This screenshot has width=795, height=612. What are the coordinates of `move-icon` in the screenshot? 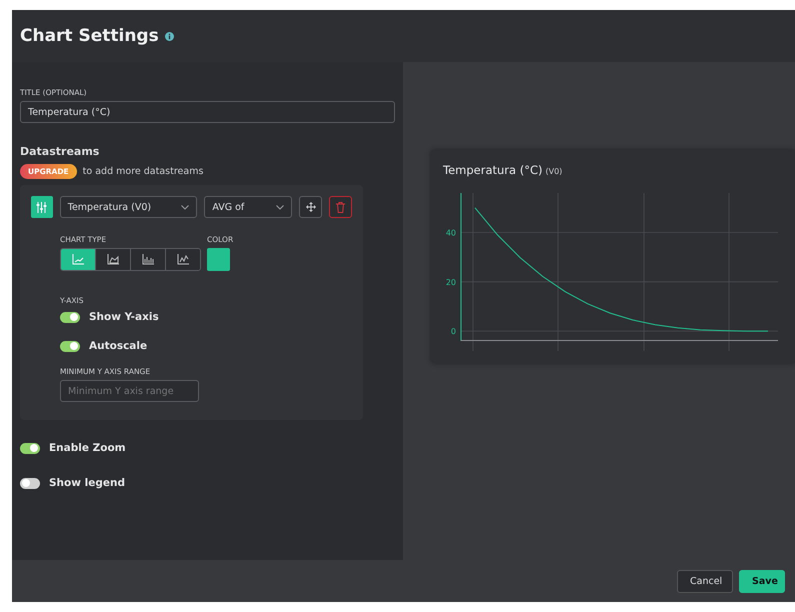 It's located at (311, 207).